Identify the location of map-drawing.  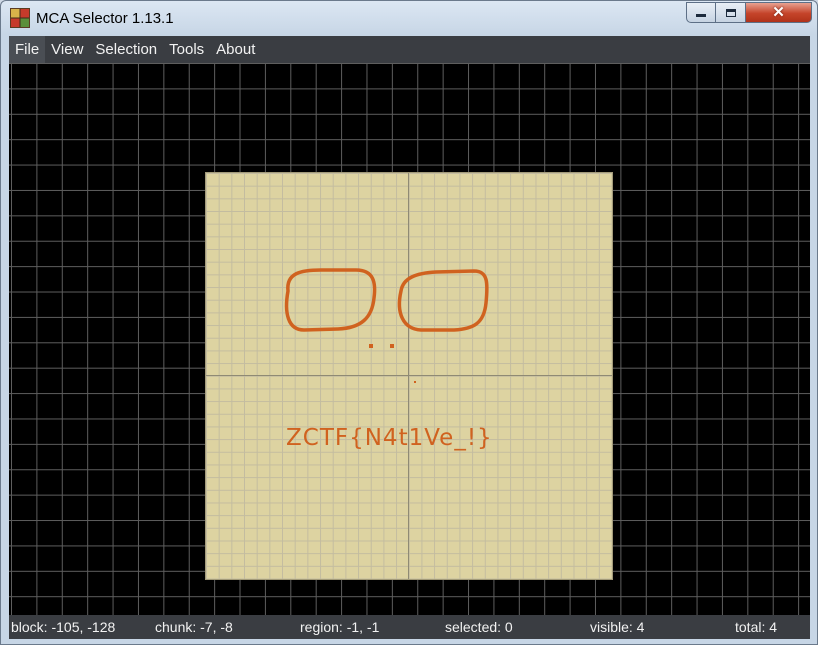
(386, 325).